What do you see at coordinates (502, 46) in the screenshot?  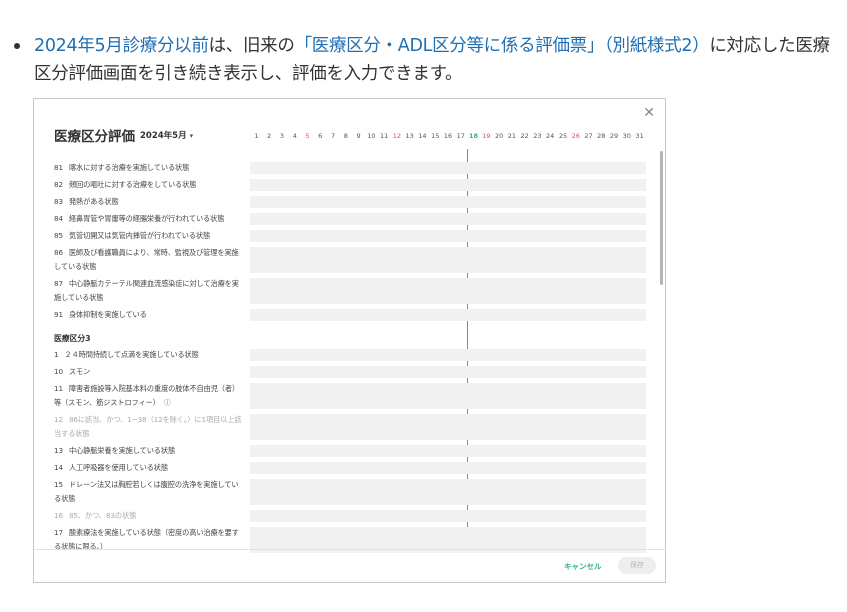 I see `form-link: 「医療区分・ADL区分等に係る評価票」（別紙様式2）` at bounding box center [502, 46].